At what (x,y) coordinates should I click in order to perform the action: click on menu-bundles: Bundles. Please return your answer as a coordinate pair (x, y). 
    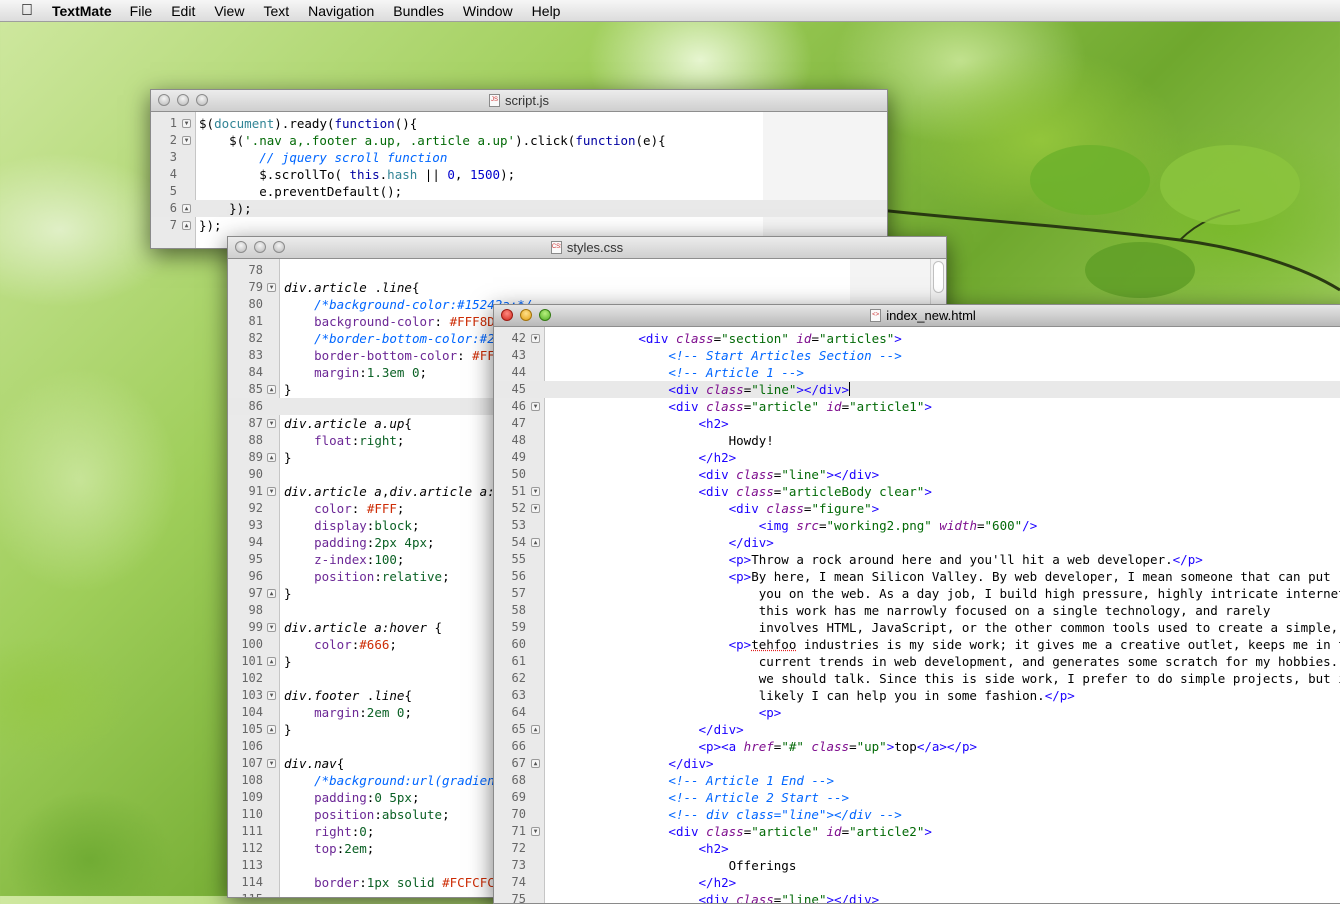
    Looking at the image, I should click on (418, 11).